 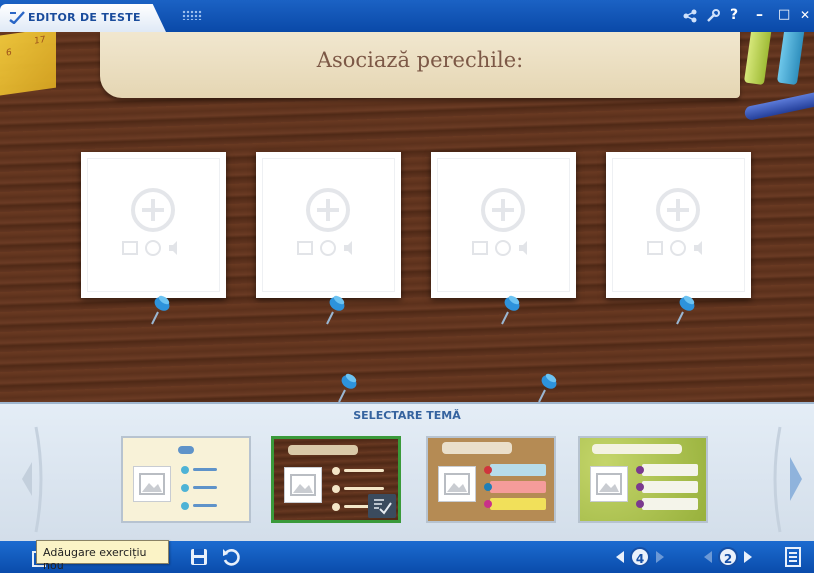 I want to click on previous-page-icon, so click(x=708, y=557).